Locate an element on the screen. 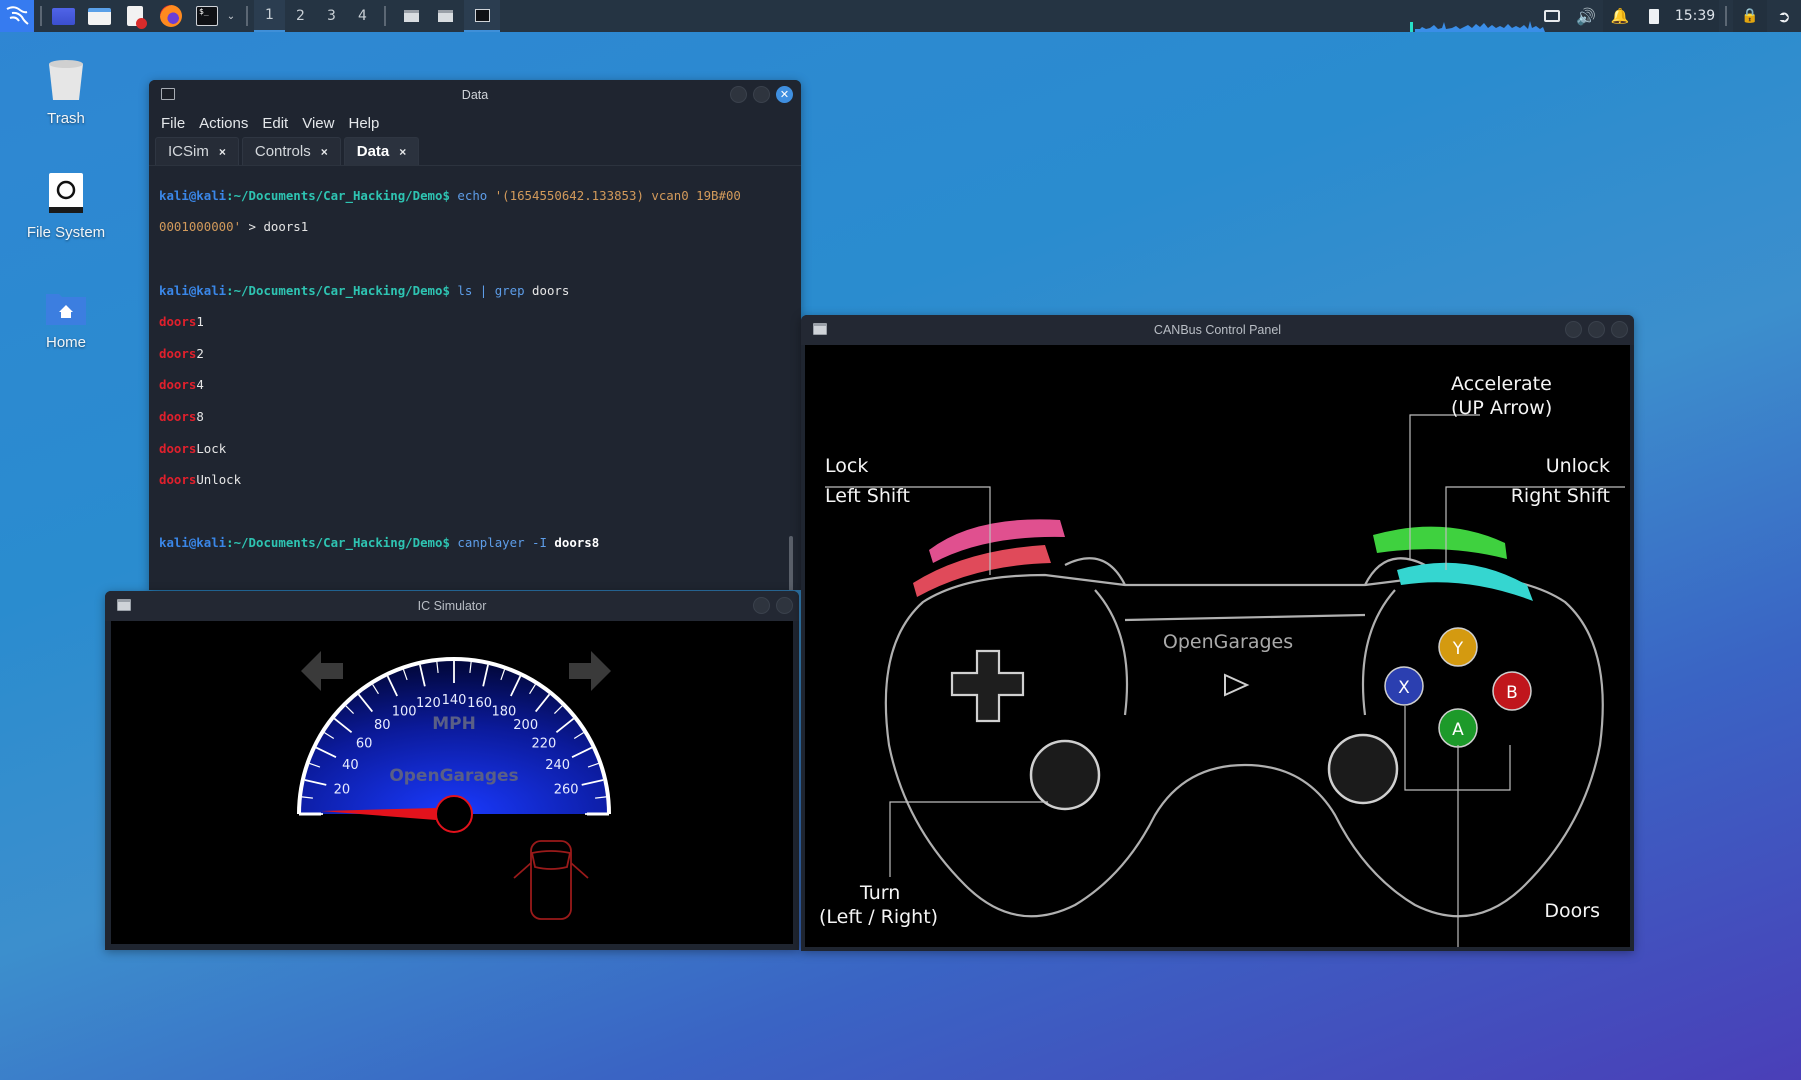  kali-dragon-icon is located at coordinates (17, 15).